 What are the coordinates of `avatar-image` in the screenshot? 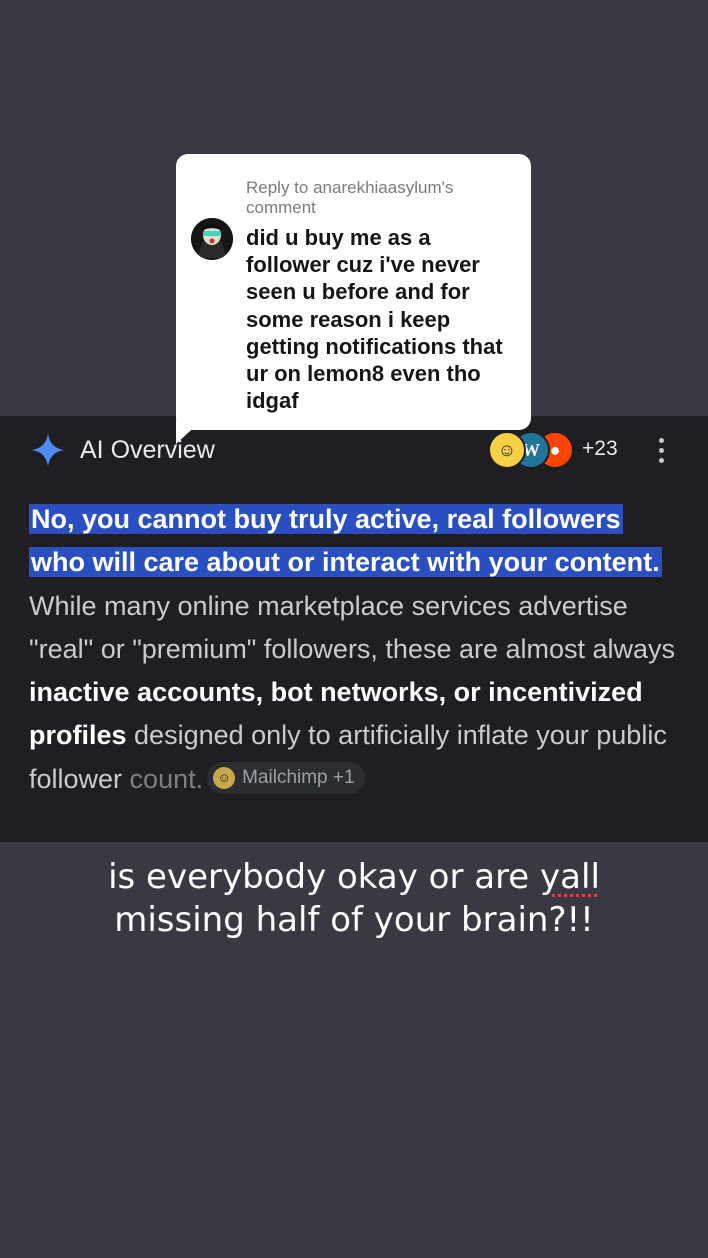 It's located at (212, 239).